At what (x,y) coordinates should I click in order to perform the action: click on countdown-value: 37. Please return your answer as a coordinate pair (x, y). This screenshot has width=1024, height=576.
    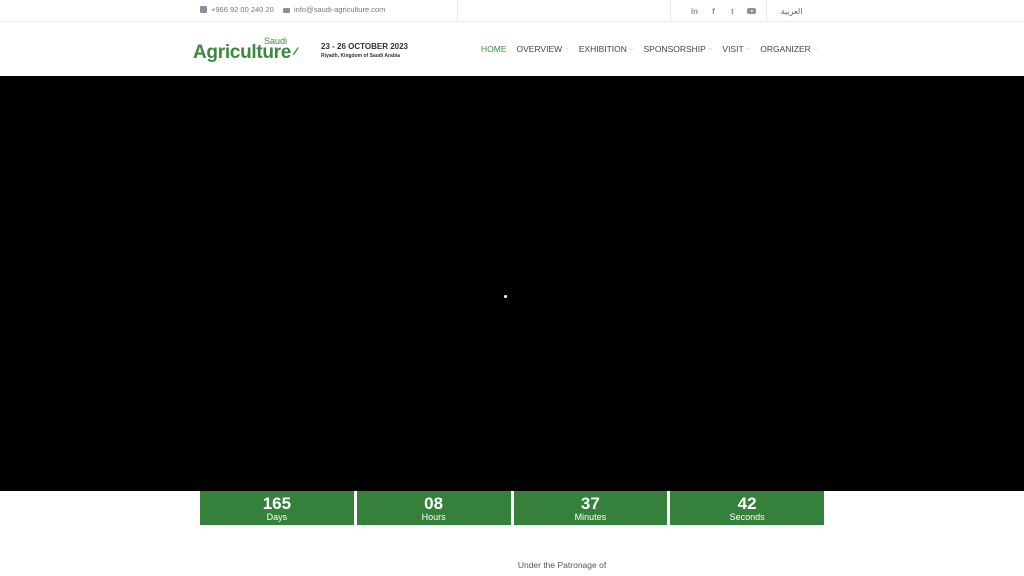
    Looking at the image, I should click on (590, 503).